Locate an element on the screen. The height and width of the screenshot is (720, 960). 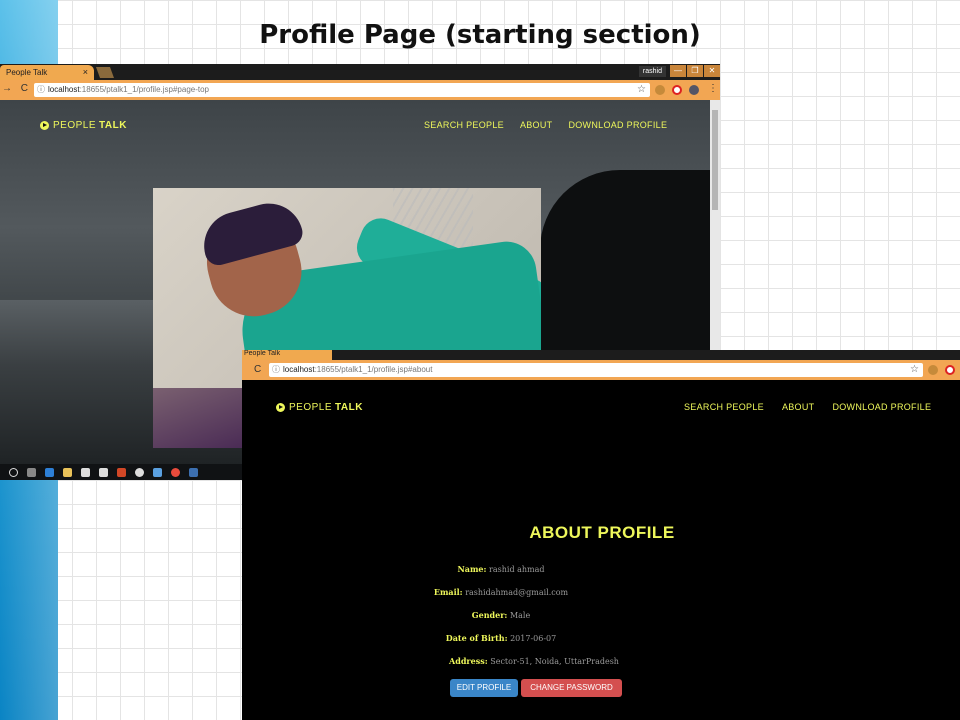
scrollbar-thumb is located at coordinates (715, 160).